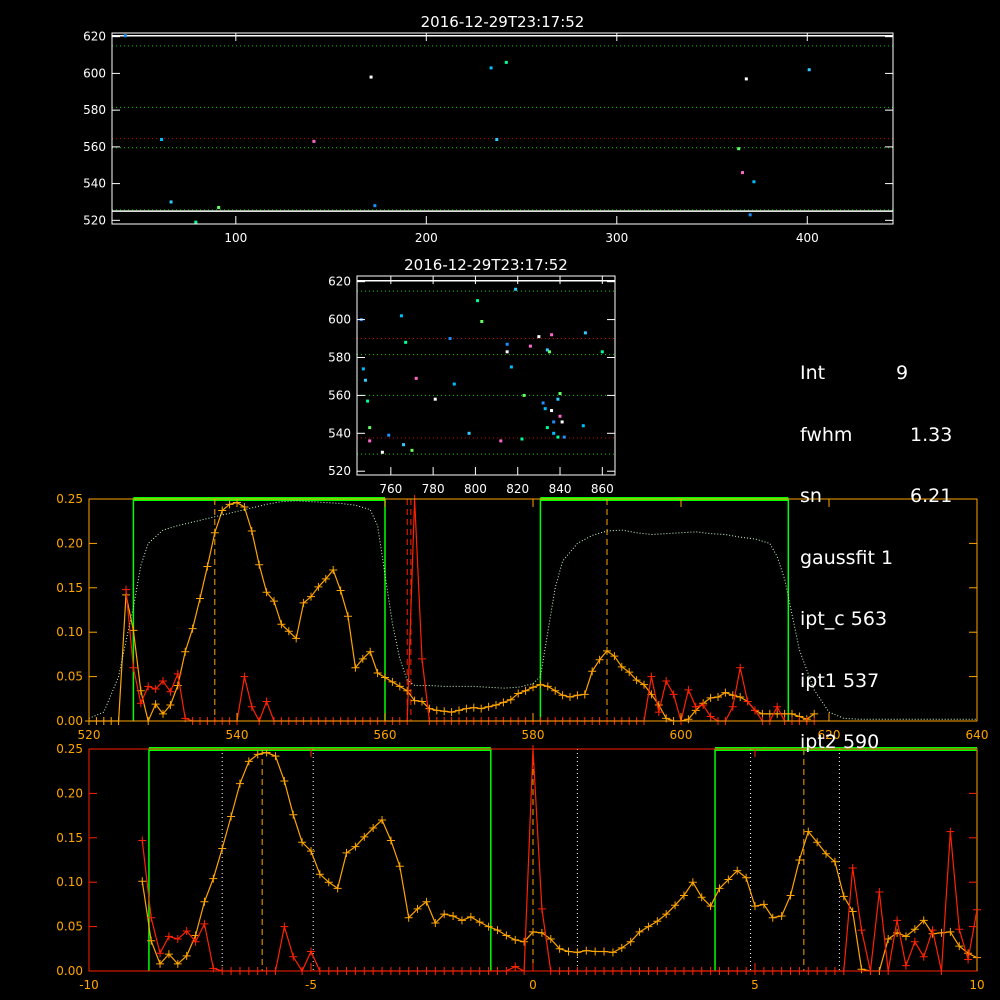  What do you see at coordinates (89, 735) in the screenshot?
I see `x-tick-label: 520` at bounding box center [89, 735].